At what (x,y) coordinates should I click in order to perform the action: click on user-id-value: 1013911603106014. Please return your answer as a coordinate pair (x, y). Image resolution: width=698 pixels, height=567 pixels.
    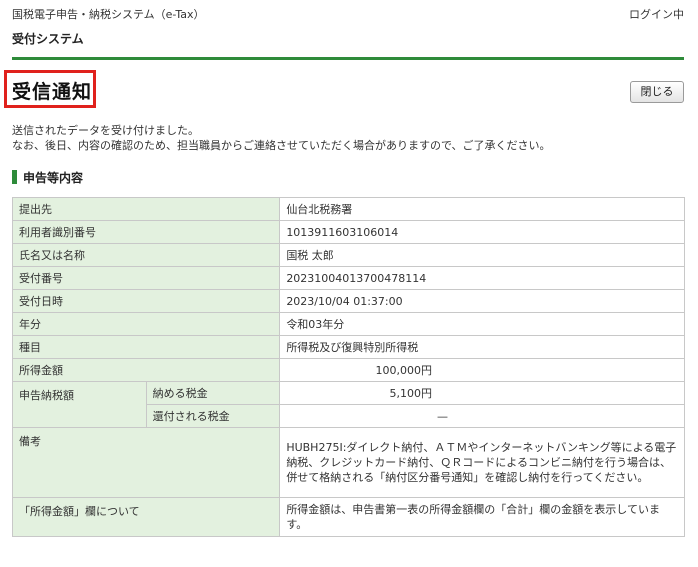
    Looking at the image, I should click on (482, 232).